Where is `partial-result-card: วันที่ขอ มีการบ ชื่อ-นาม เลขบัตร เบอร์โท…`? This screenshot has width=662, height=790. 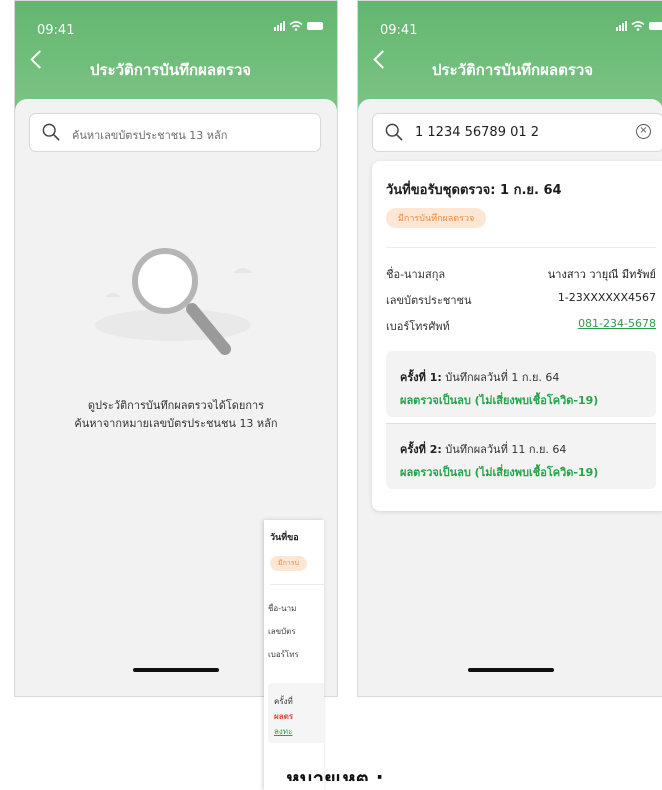 partial-result-card: วันที่ขอ มีการบ ชื่อ-นาม เลขบัตร เบอร์โท… is located at coordinates (294, 655).